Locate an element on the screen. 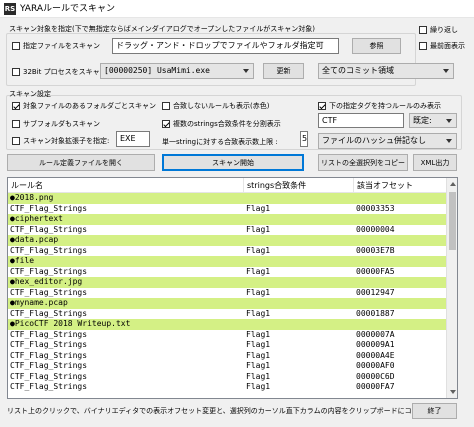 The height and width of the screenshot is (427, 474). copy-list-button: リストの全選択列をコピー is located at coordinates (363, 162).